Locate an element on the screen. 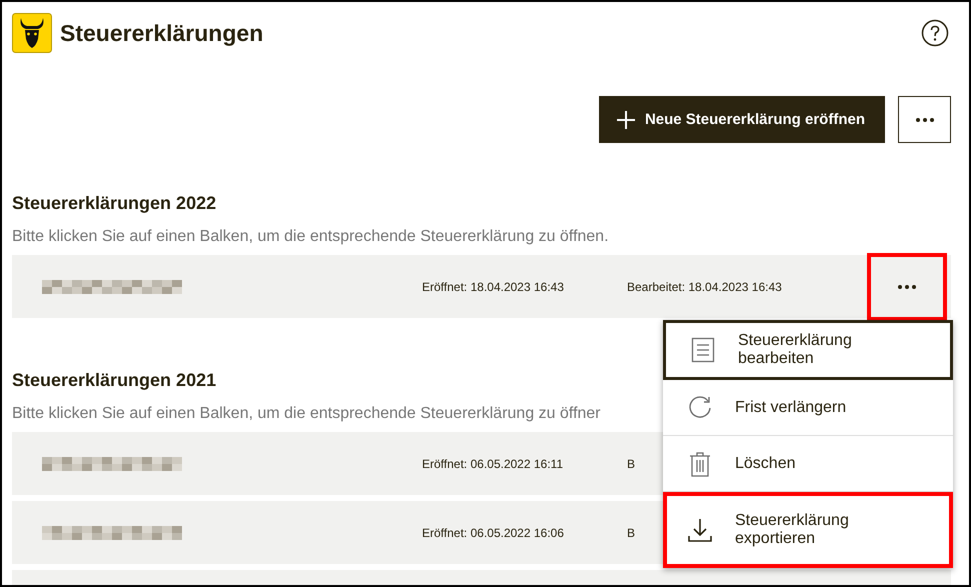 The height and width of the screenshot is (587, 971). trash-icon is located at coordinates (700, 463).